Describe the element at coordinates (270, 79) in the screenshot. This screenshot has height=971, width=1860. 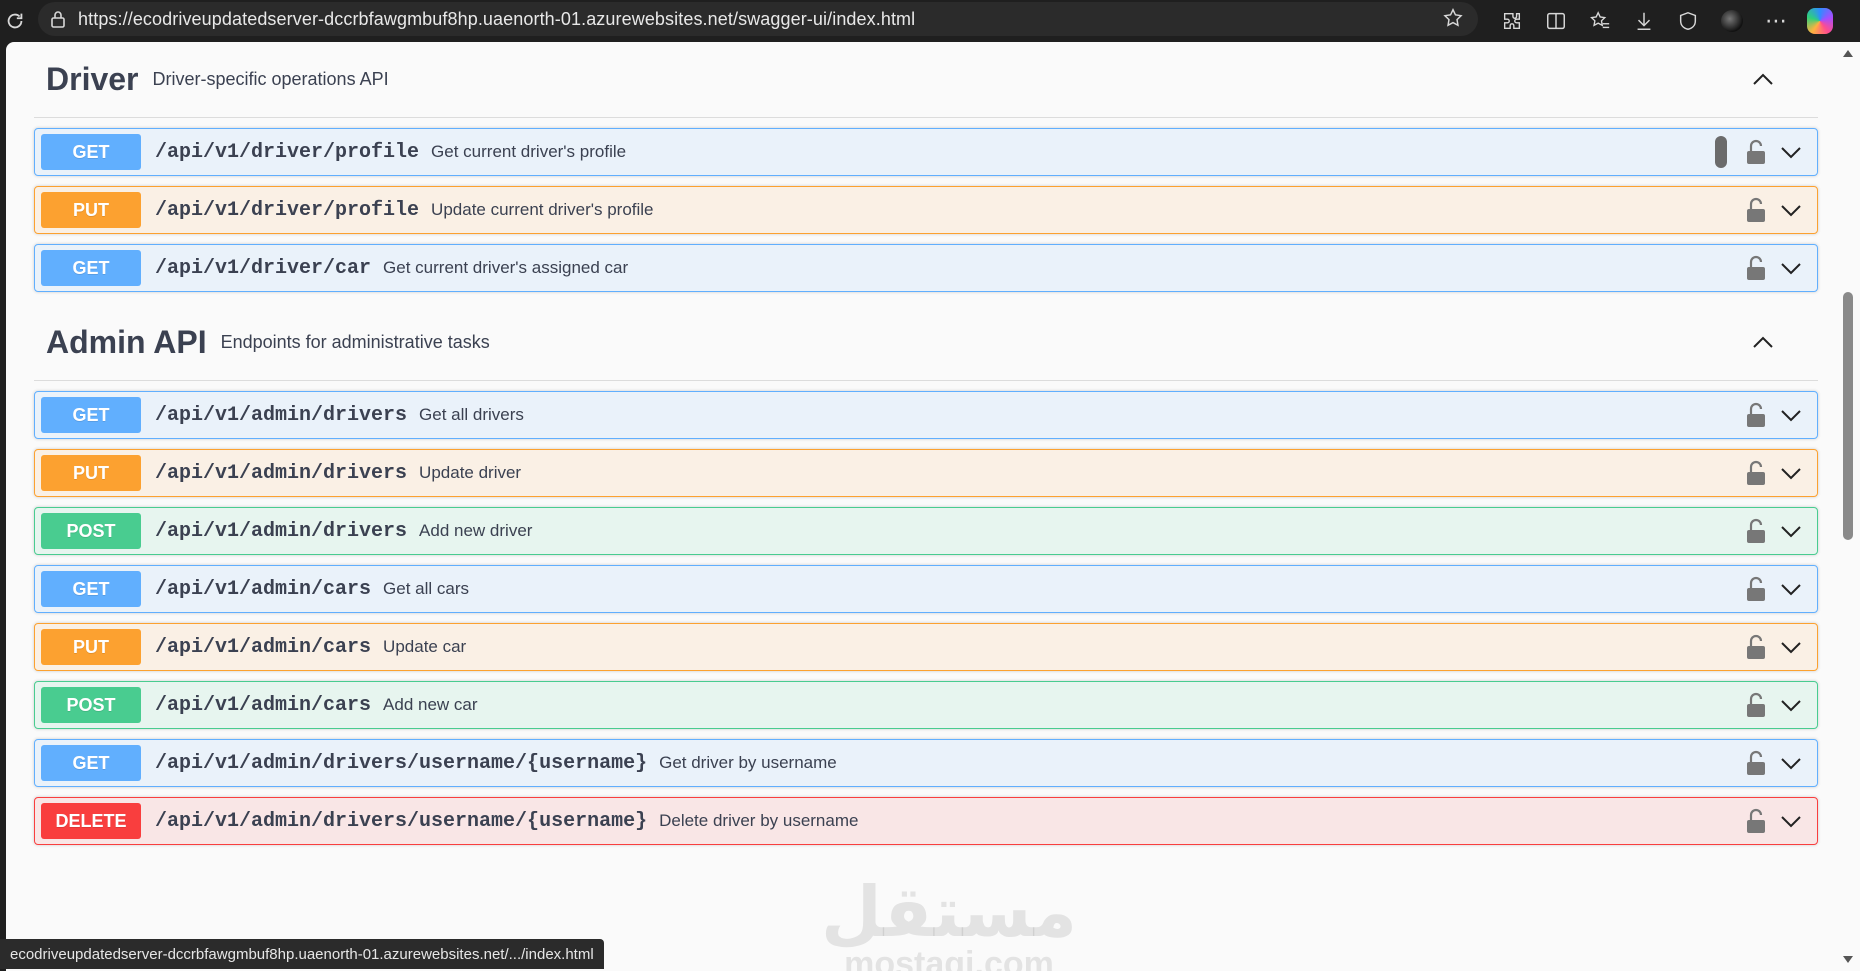
I see `section-description: Driver-specific operations API` at that location.